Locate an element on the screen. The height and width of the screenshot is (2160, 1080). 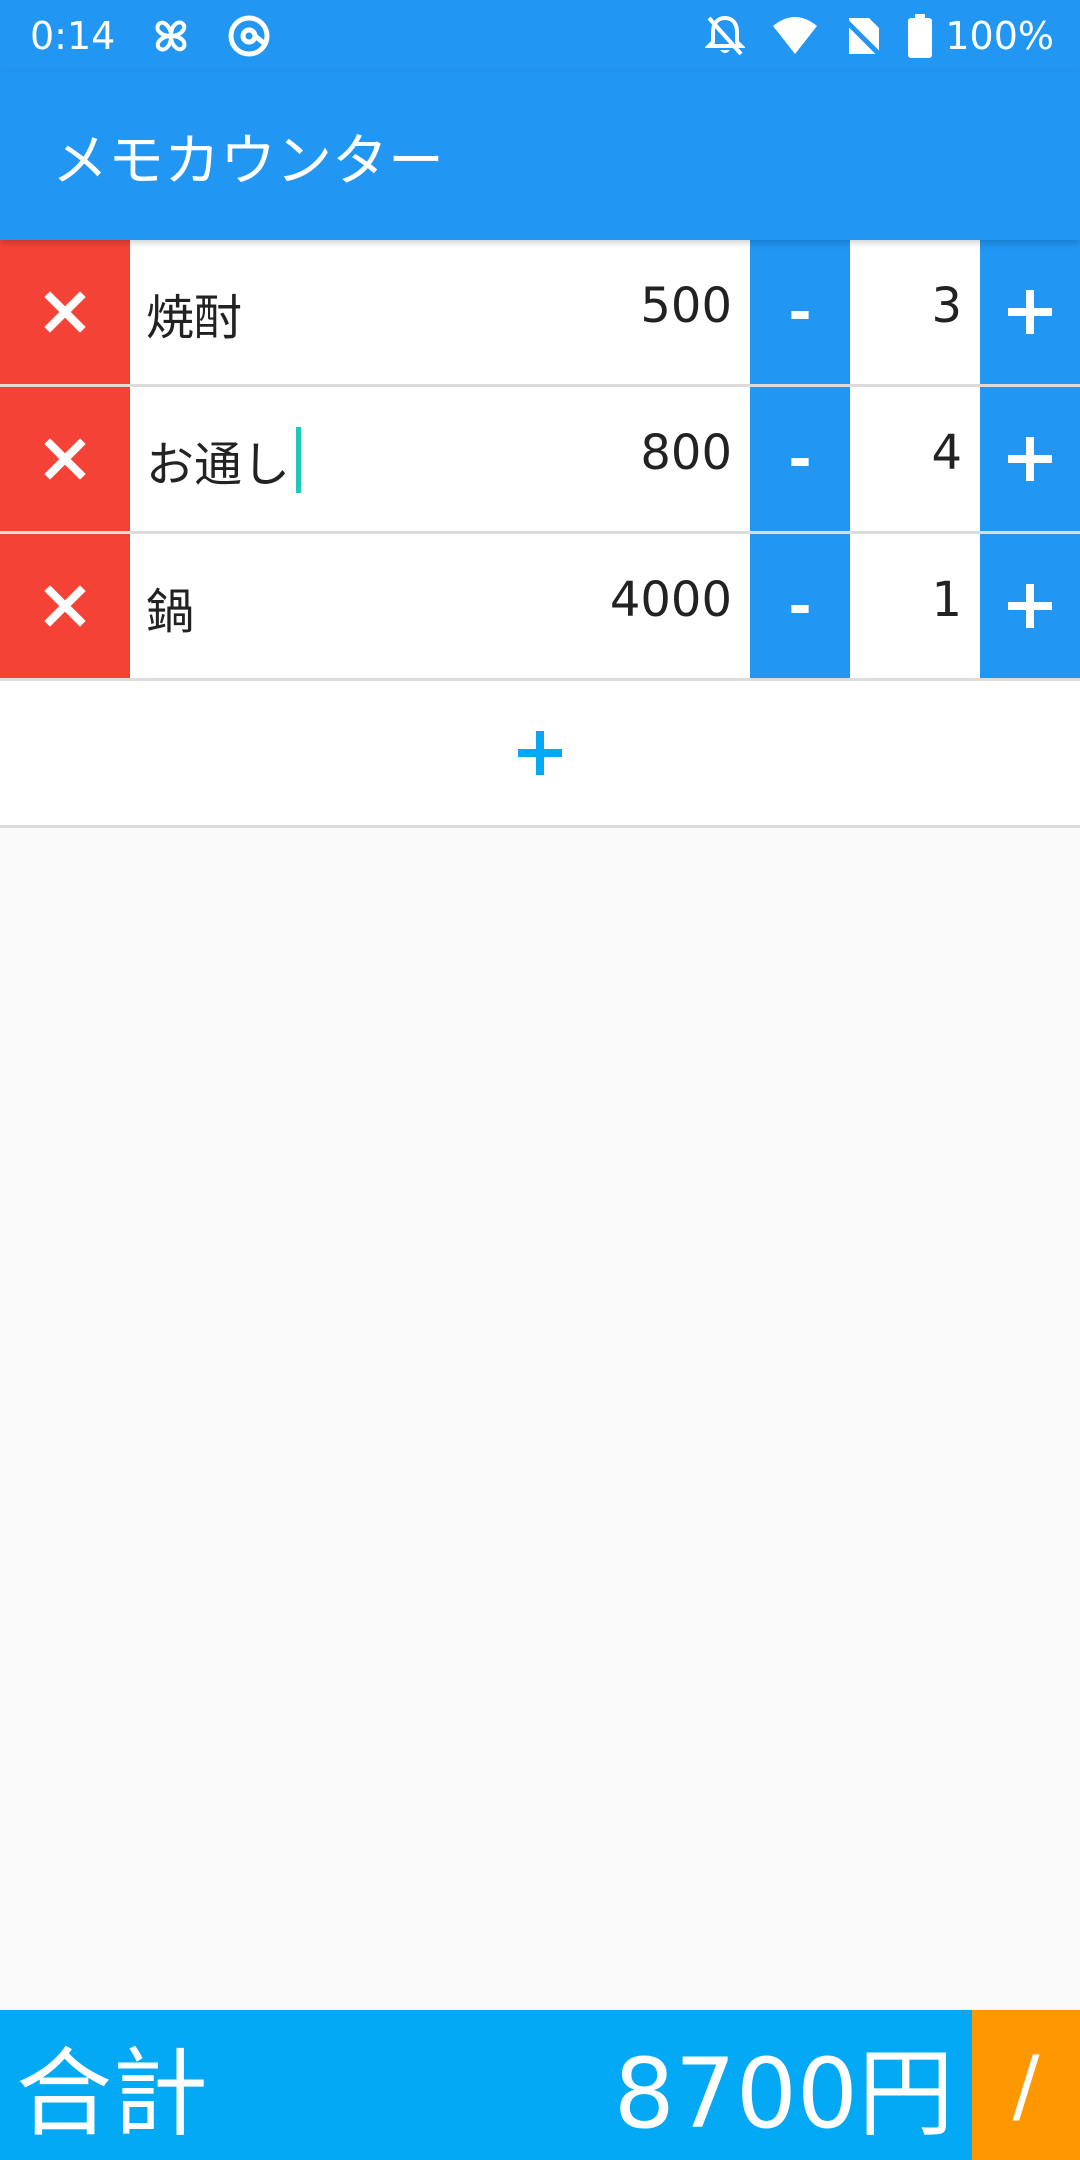
status-time: 0:14 is located at coordinates (73, 36).